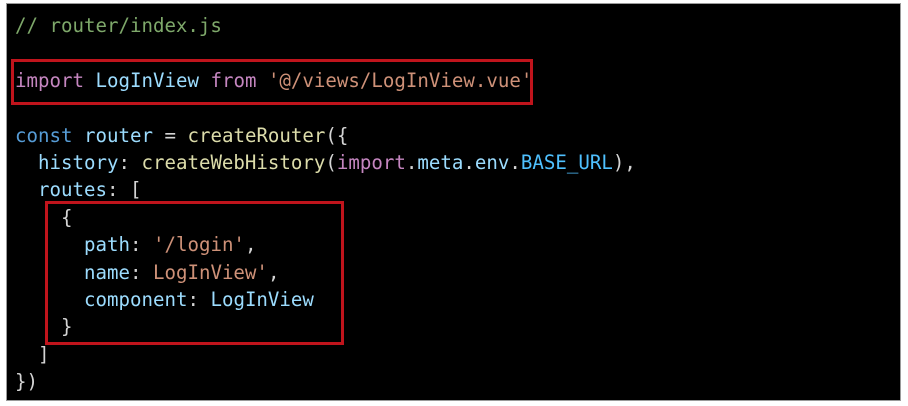 This screenshot has width=908, height=406. What do you see at coordinates (566, 162) in the screenshot?
I see `base-url-constant: BASE_URL` at bounding box center [566, 162].